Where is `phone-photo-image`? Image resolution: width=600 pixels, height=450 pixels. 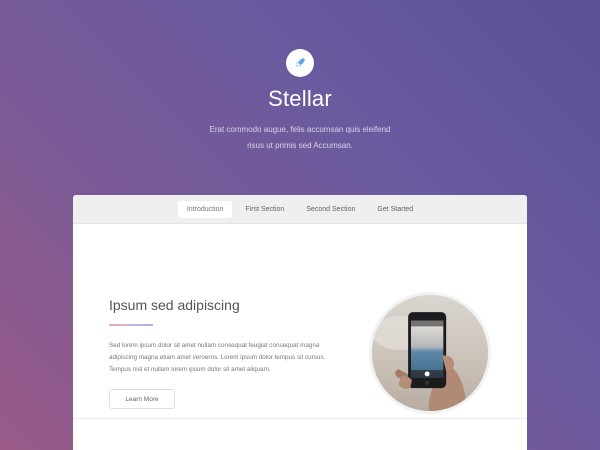 phone-photo-image is located at coordinates (430, 353).